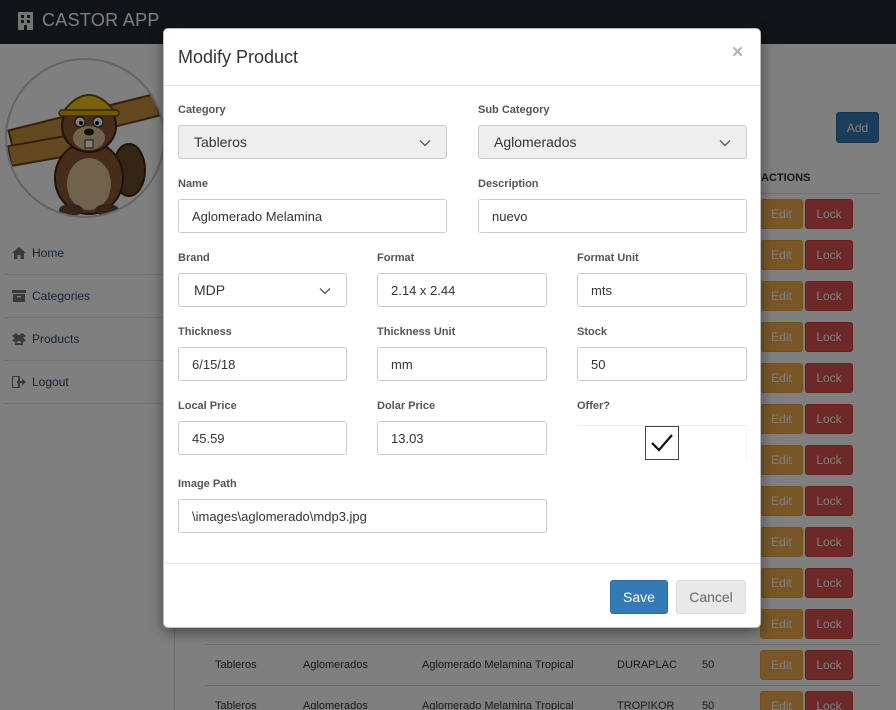 Image resolution: width=896 pixels, height=710 pixels. What do you see at coordinates (514, 110) in the screenshot?
I see `subcategory-label: Sub Category` at bounding box center [514, 110].